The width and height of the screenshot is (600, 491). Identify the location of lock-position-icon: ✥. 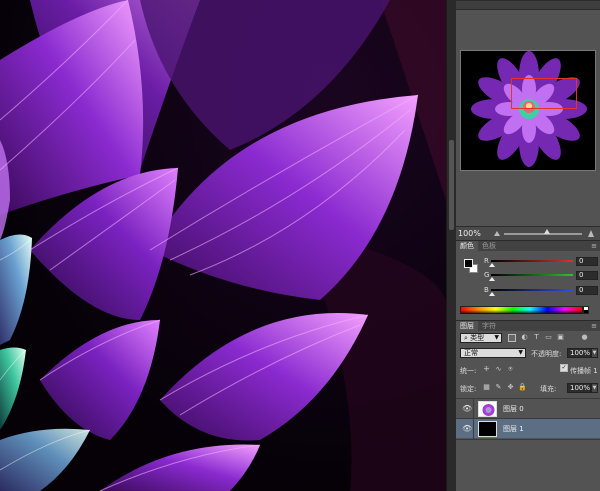
(510, 387).